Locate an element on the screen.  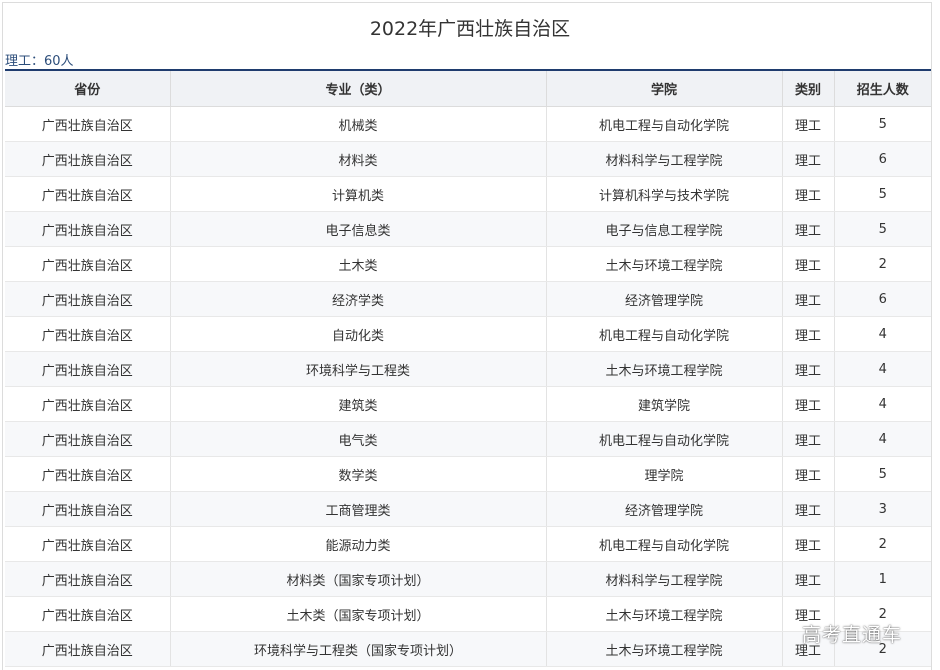
table-row: 广西壮族自治区 环境科学与工程类（国家专项计划） 土木与环境工程学院 理工 2 is located at coordinates (468, 649).